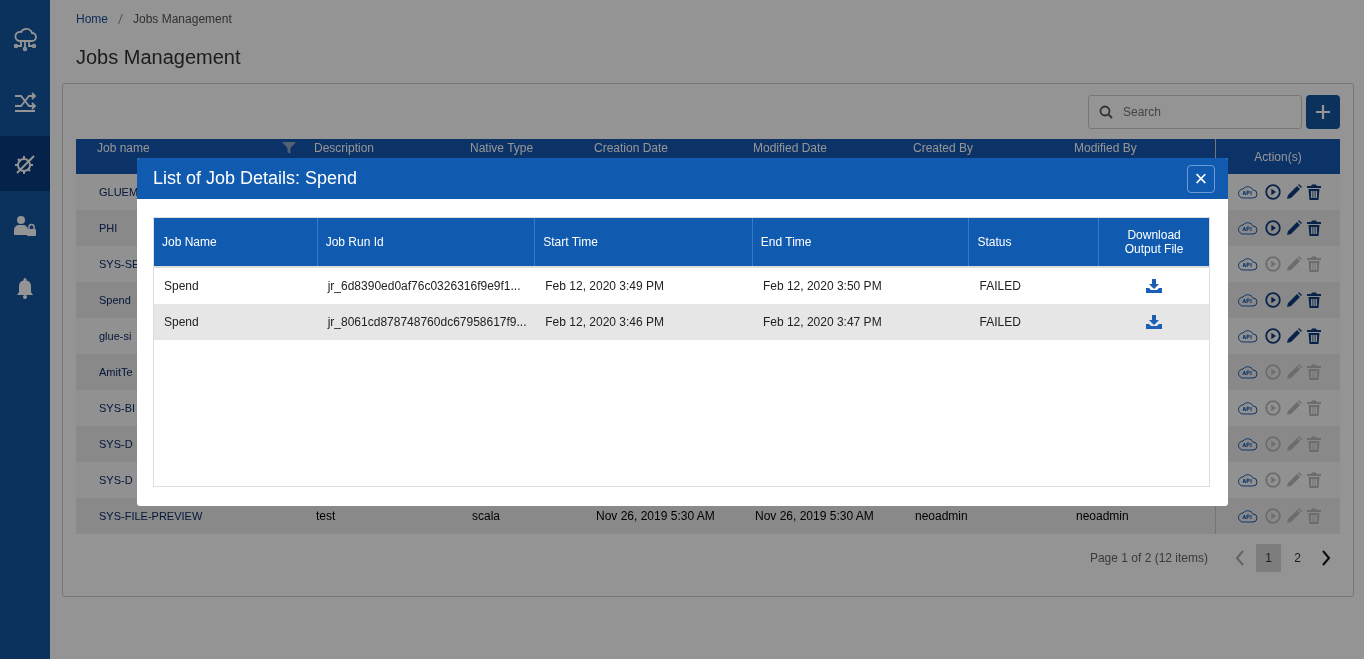 The height and width of the screenshot is (659, 1364). What do you see at coordinates (25, 163) in the screenshot?
I see `sidebar-item` at bounding box center [25, 163].